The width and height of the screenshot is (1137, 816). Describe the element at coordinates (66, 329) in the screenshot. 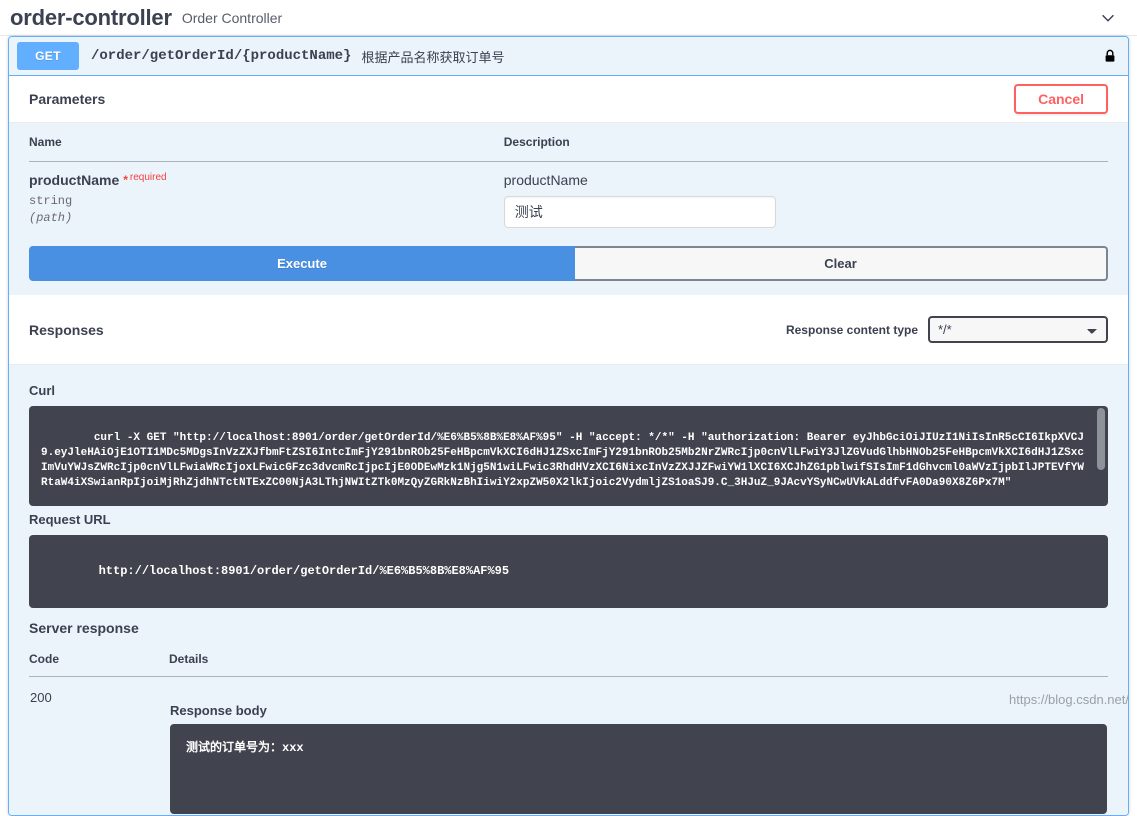

I see `responses-title: Responses` at that location.